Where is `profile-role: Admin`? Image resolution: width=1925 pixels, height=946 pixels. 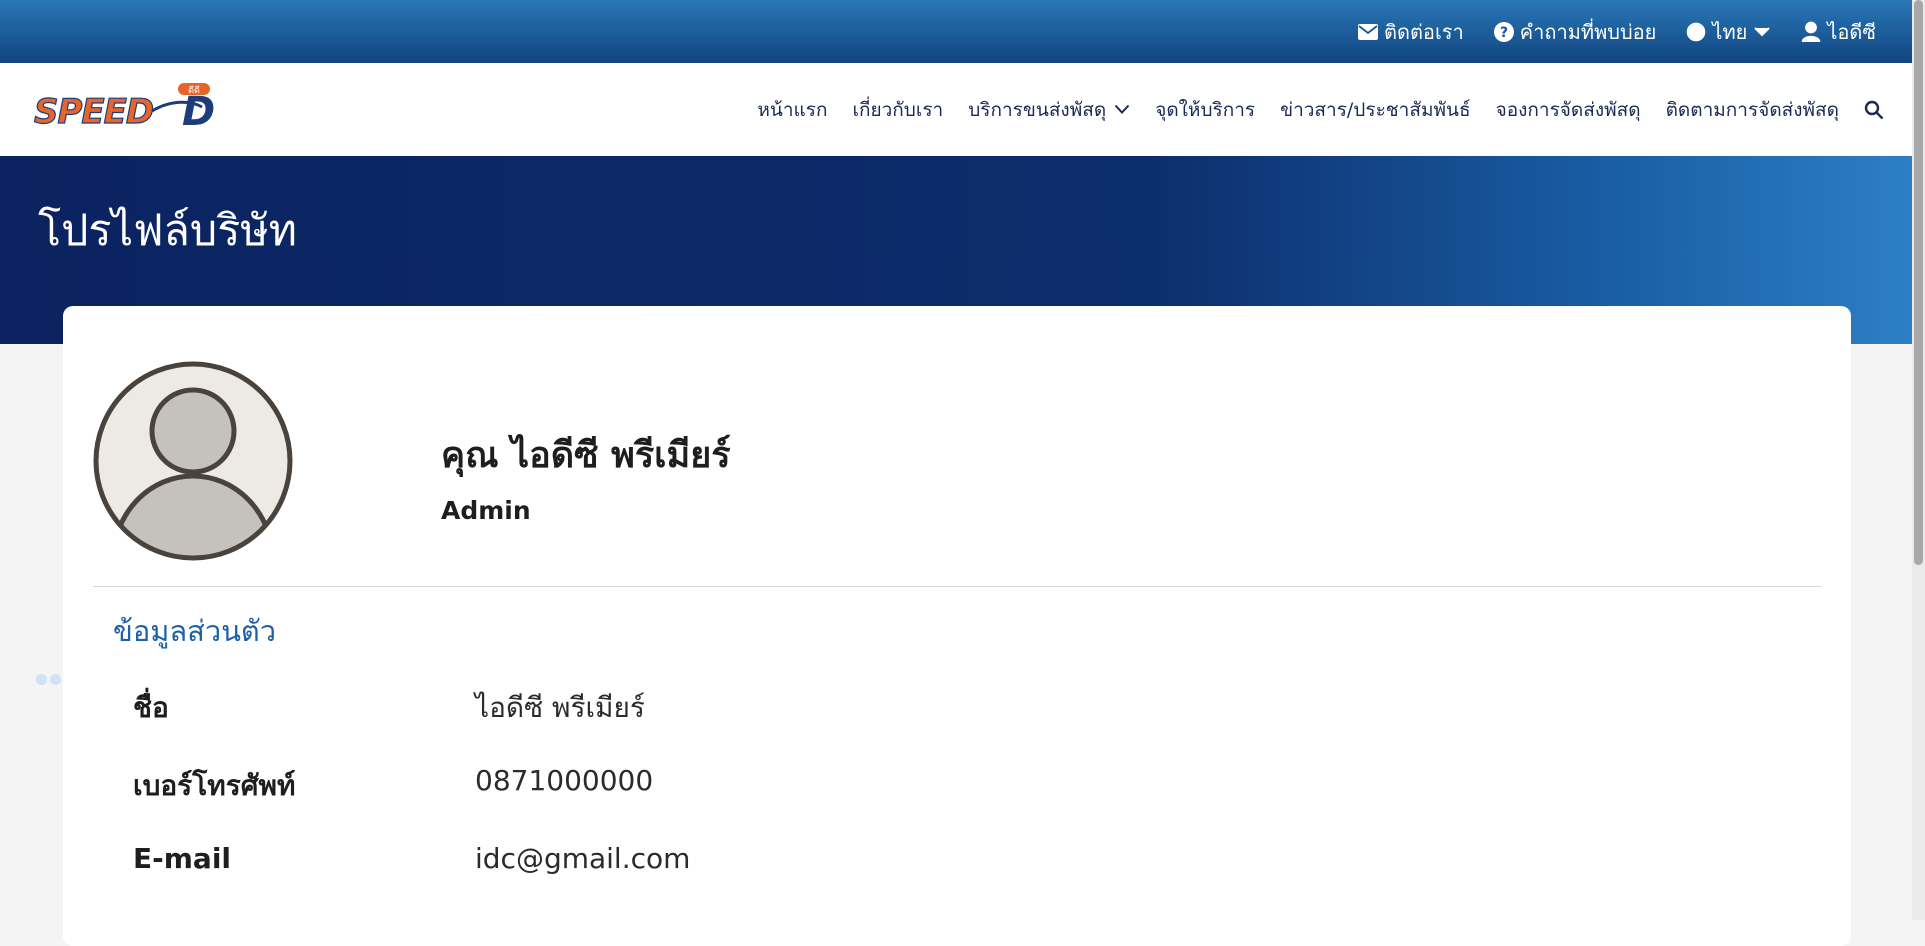 profile-role: Admin is located at coordinates (486, 510).